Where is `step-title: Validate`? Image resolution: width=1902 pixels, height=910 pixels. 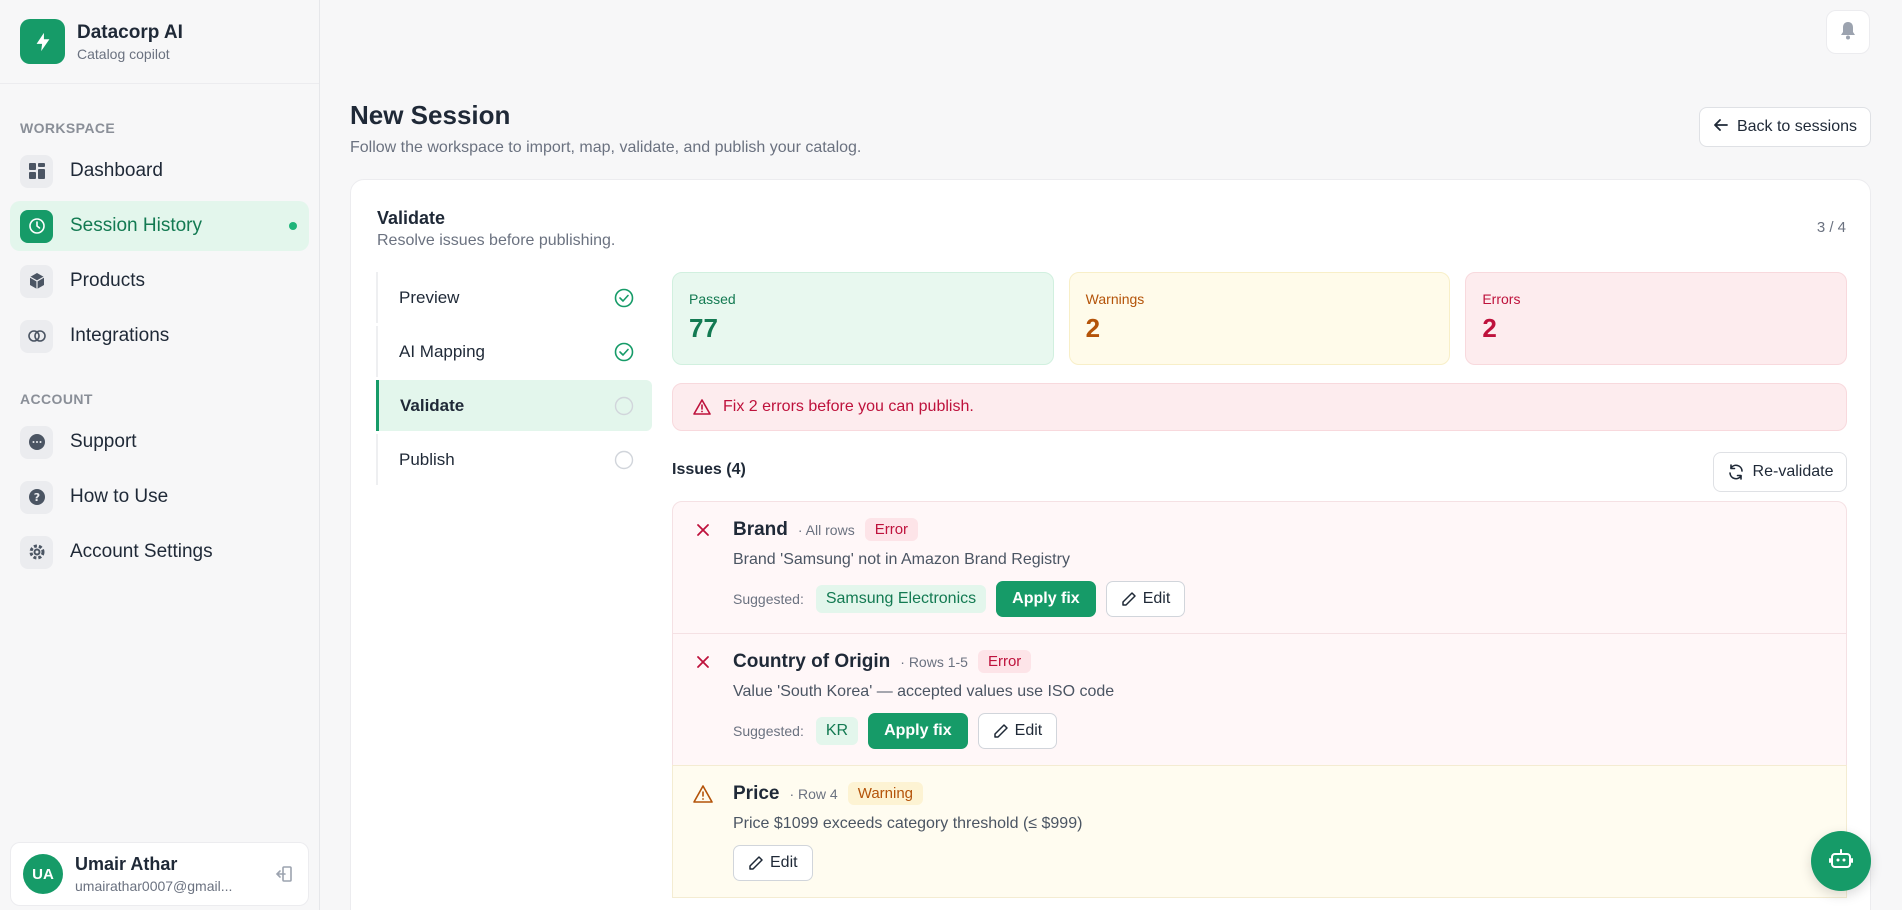 step-title: Validate is located at coordinates (411, 218).